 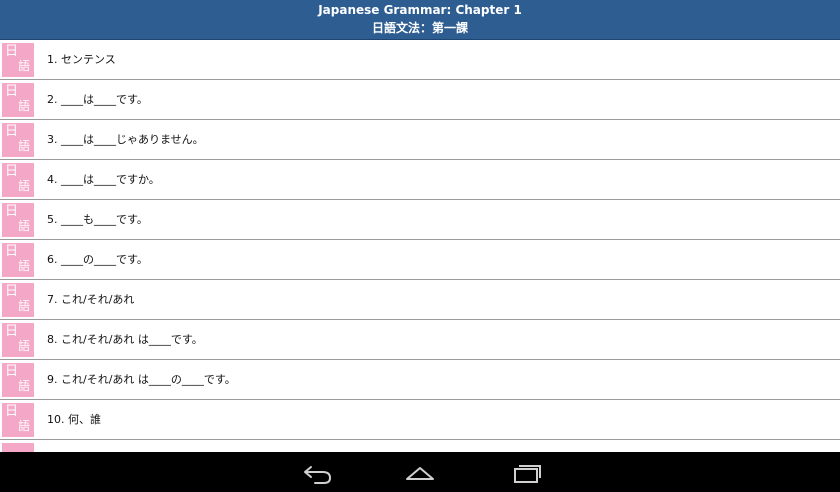 I want to click on list-item: 日語 1. センテンス, so click(x=420, y=60).